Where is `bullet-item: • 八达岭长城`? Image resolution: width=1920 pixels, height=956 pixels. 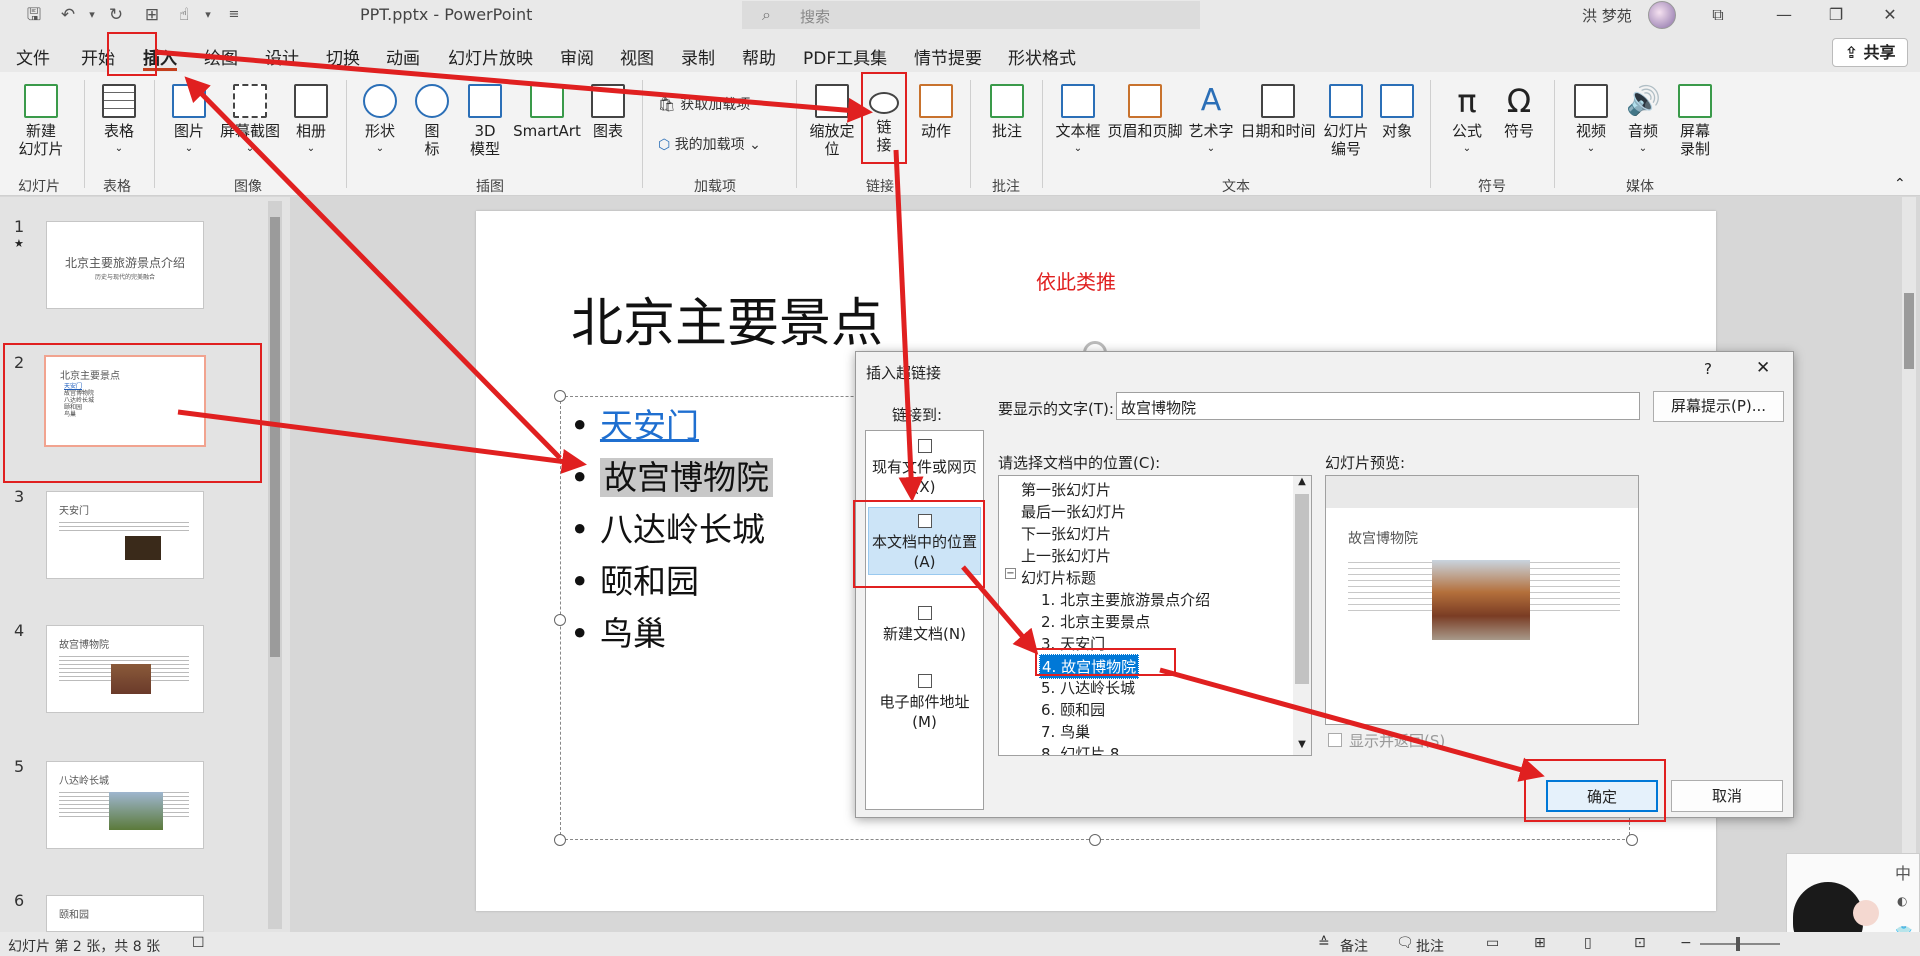 bullet-item: • 八达岭长城 is located at coordinates (667, 527).